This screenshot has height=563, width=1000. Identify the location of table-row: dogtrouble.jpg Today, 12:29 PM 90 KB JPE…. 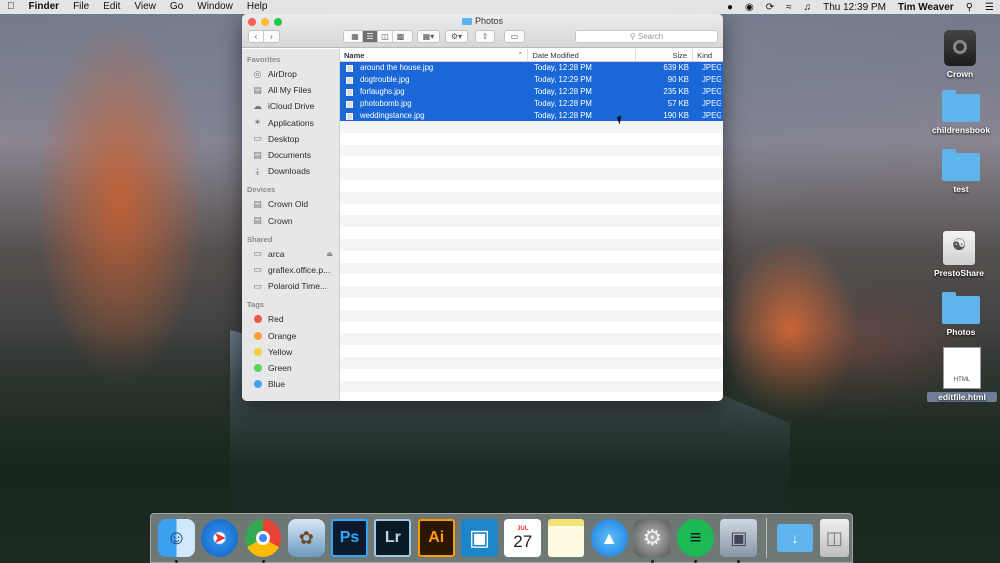
(531, 79).